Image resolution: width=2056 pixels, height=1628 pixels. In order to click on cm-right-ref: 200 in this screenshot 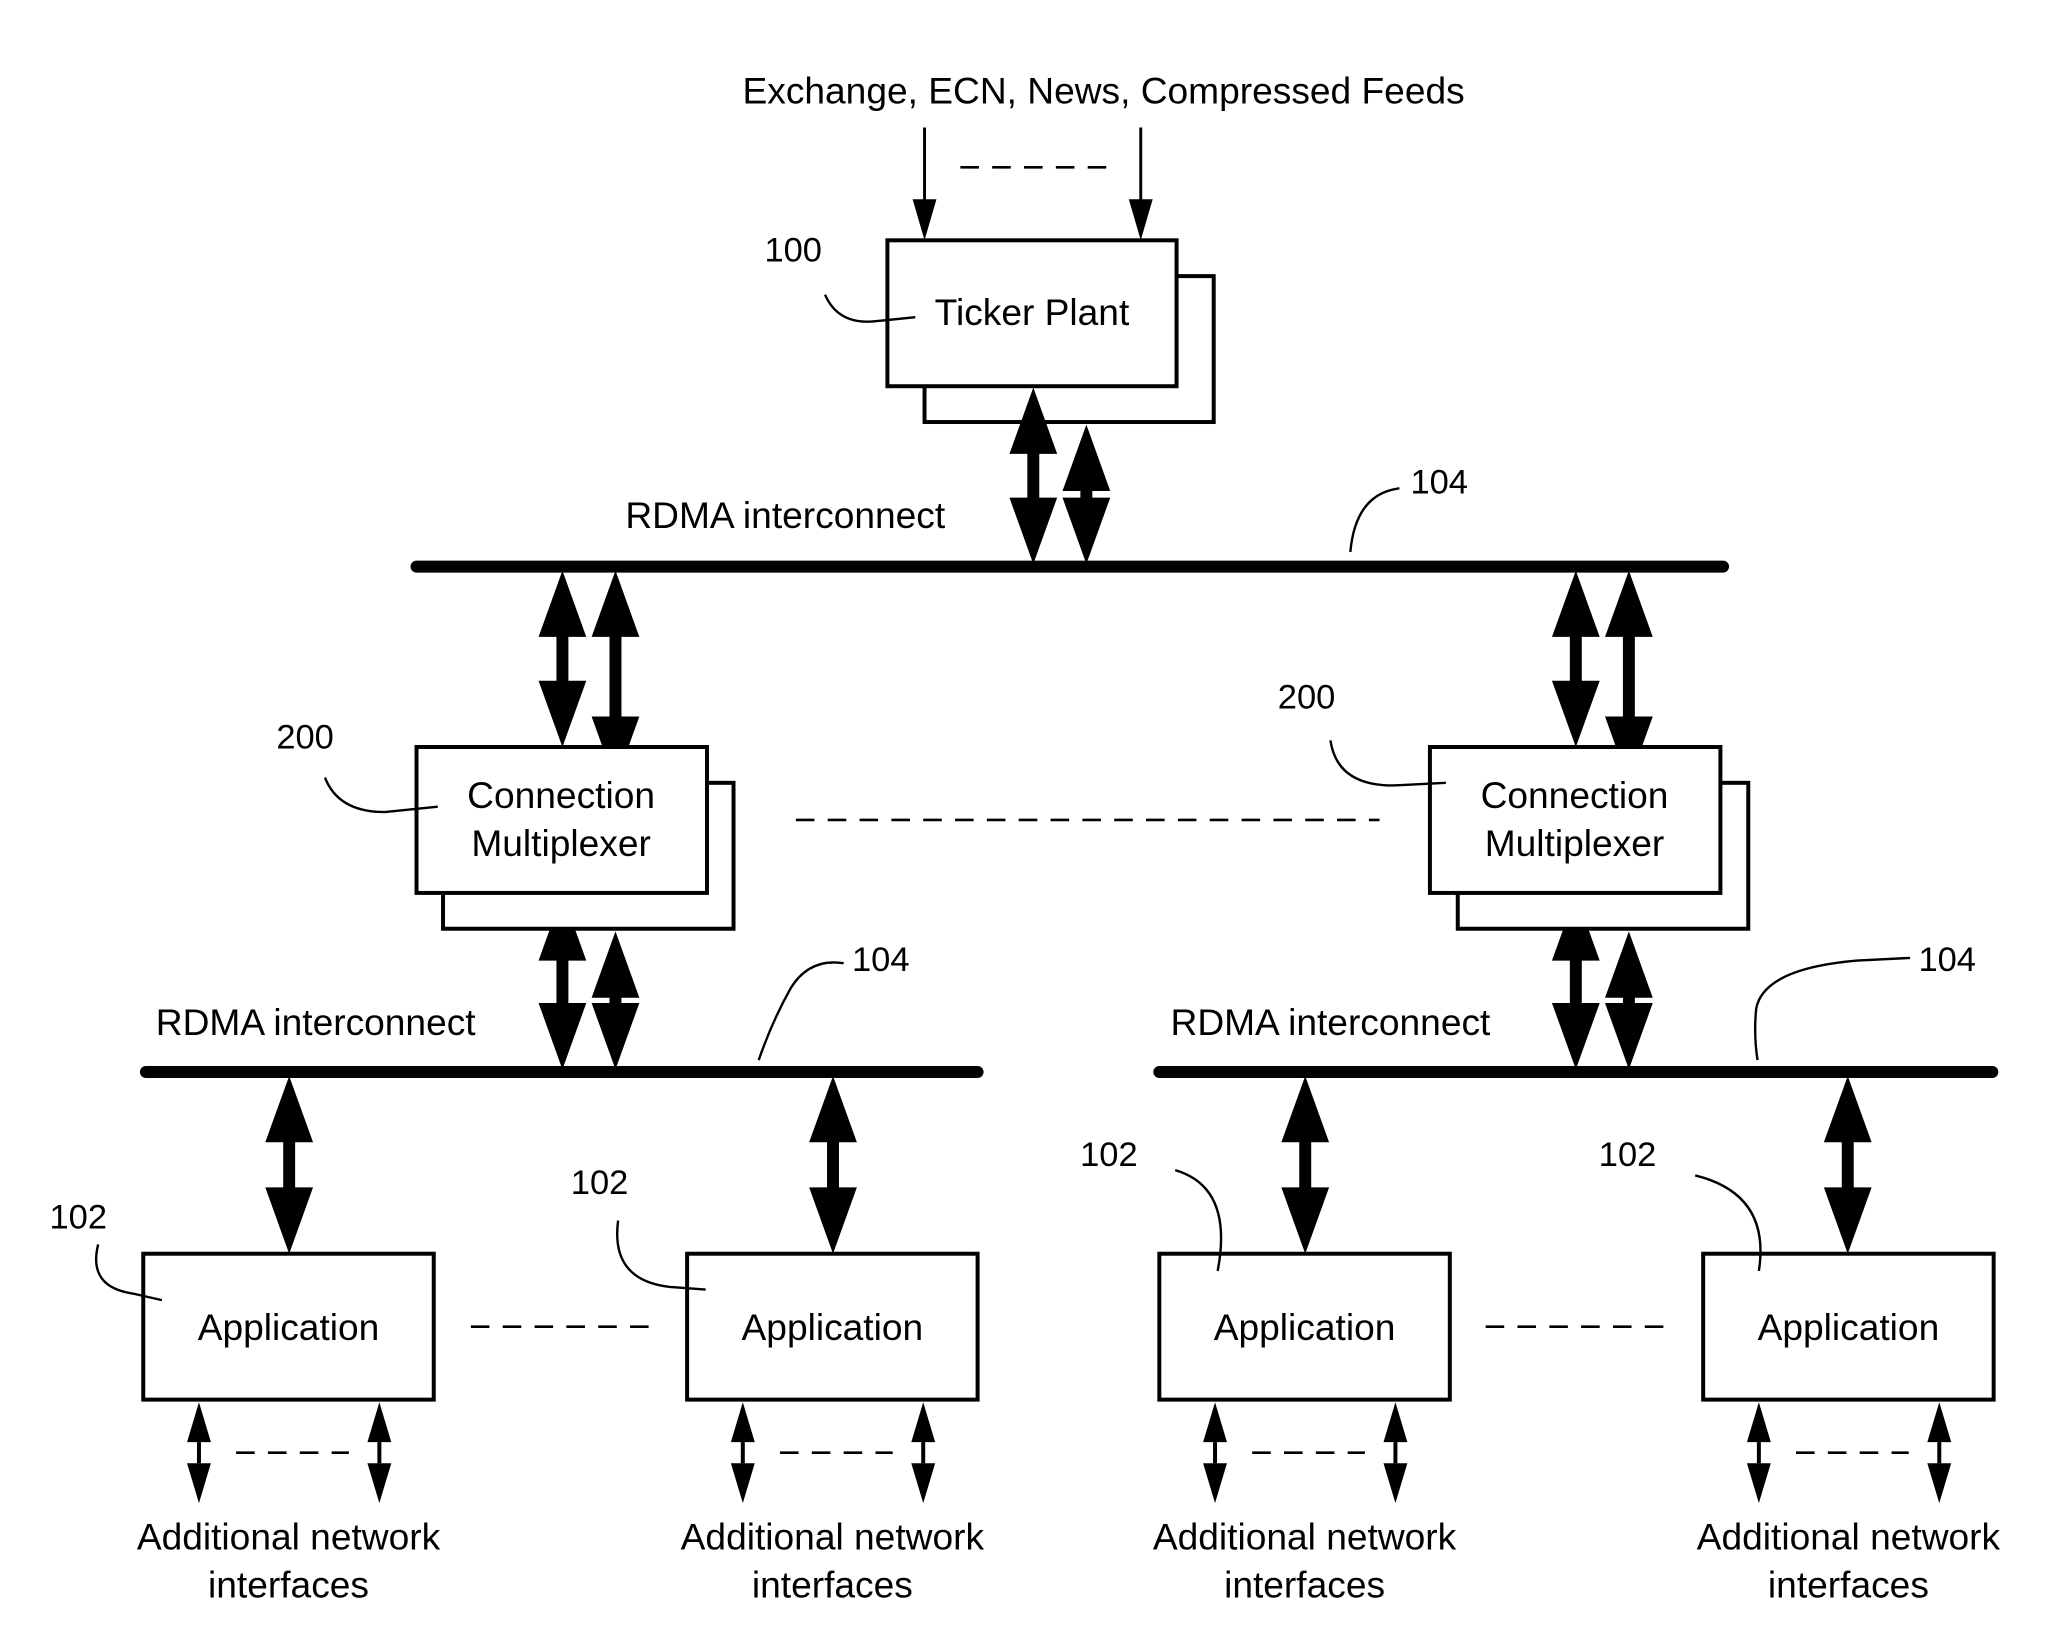, I will do `click(1307, 698)`.